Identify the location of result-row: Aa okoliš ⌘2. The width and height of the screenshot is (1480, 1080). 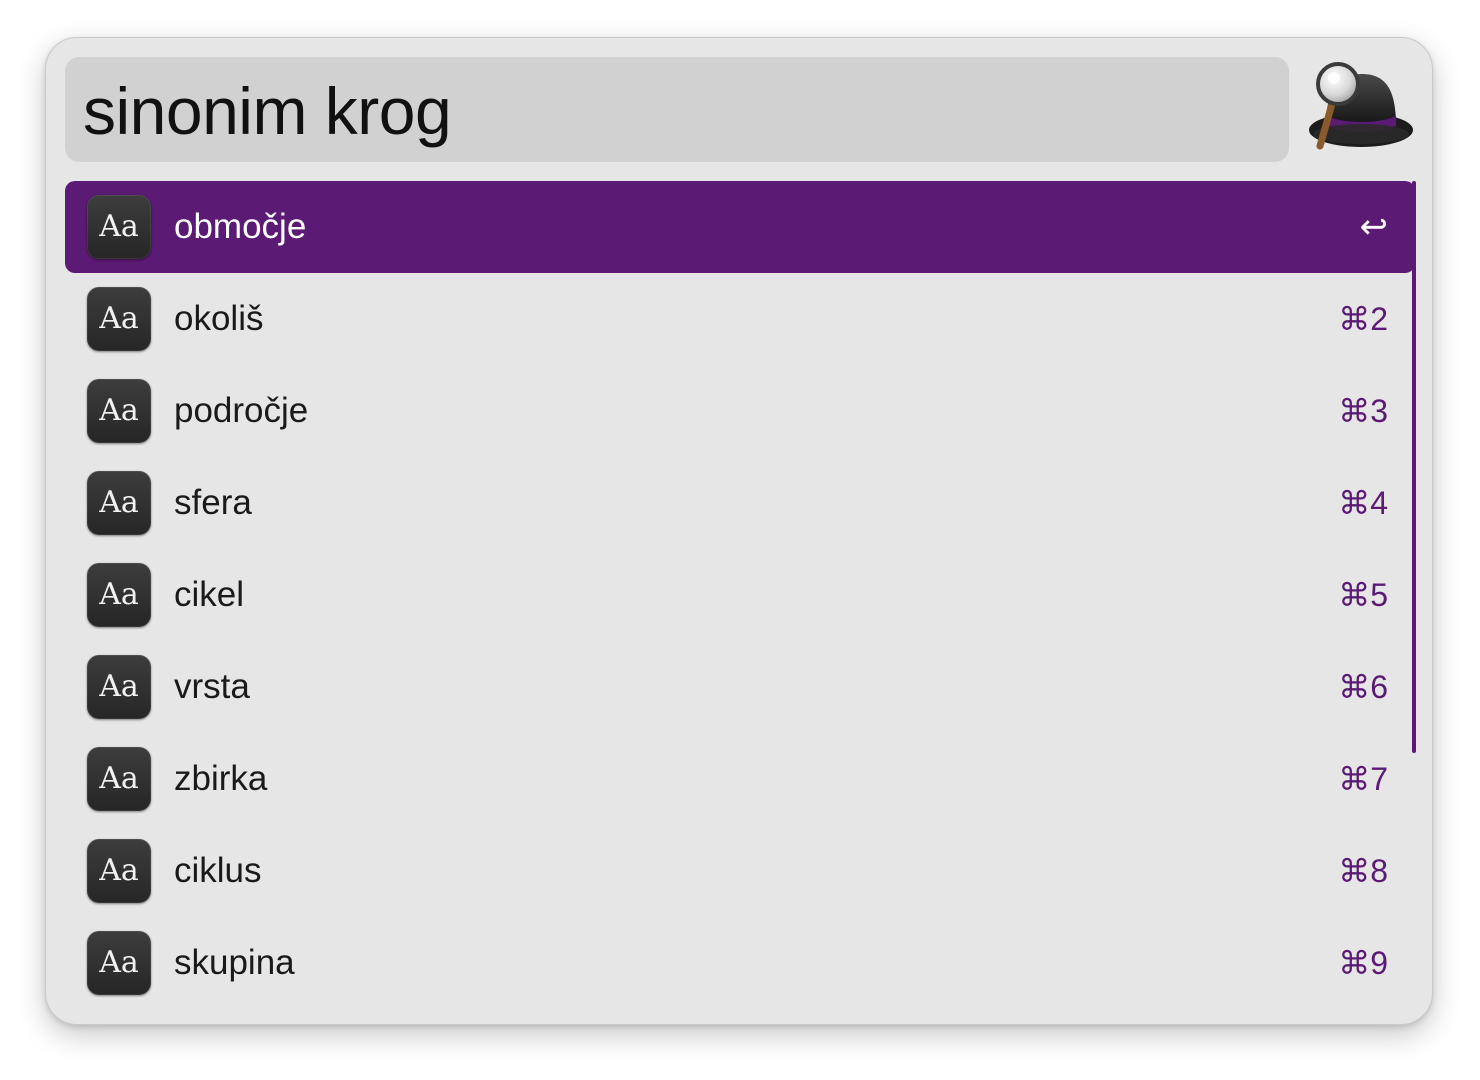
(740, 319).